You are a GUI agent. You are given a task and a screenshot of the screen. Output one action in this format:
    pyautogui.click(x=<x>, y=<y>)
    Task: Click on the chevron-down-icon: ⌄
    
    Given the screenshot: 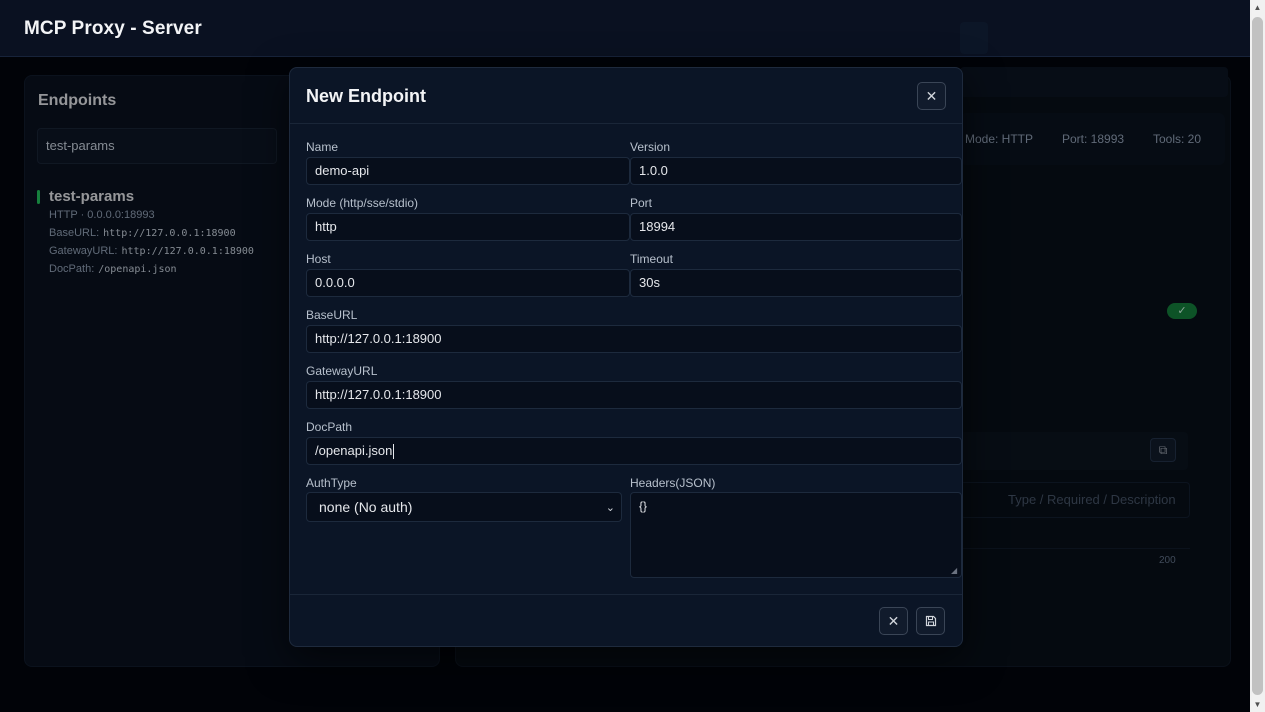 What is the action you would take?
    pyautogui.click(x=610, y=508)
    